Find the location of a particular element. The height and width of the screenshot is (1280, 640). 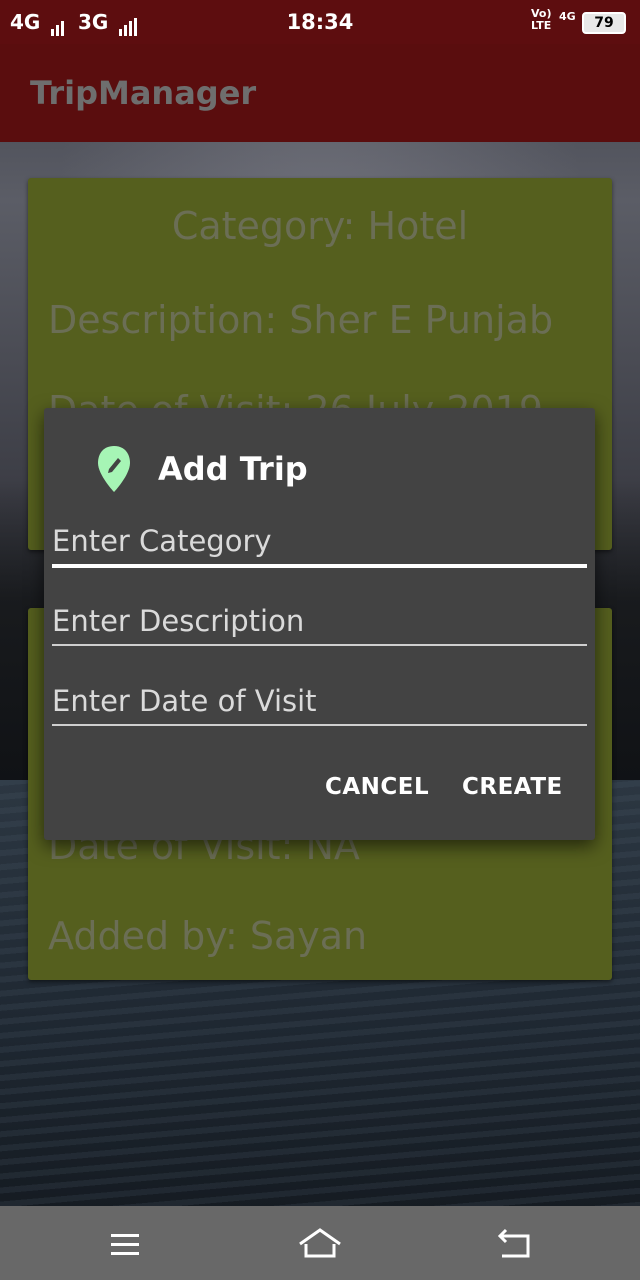

description-field is located at coordinates (319, 622).